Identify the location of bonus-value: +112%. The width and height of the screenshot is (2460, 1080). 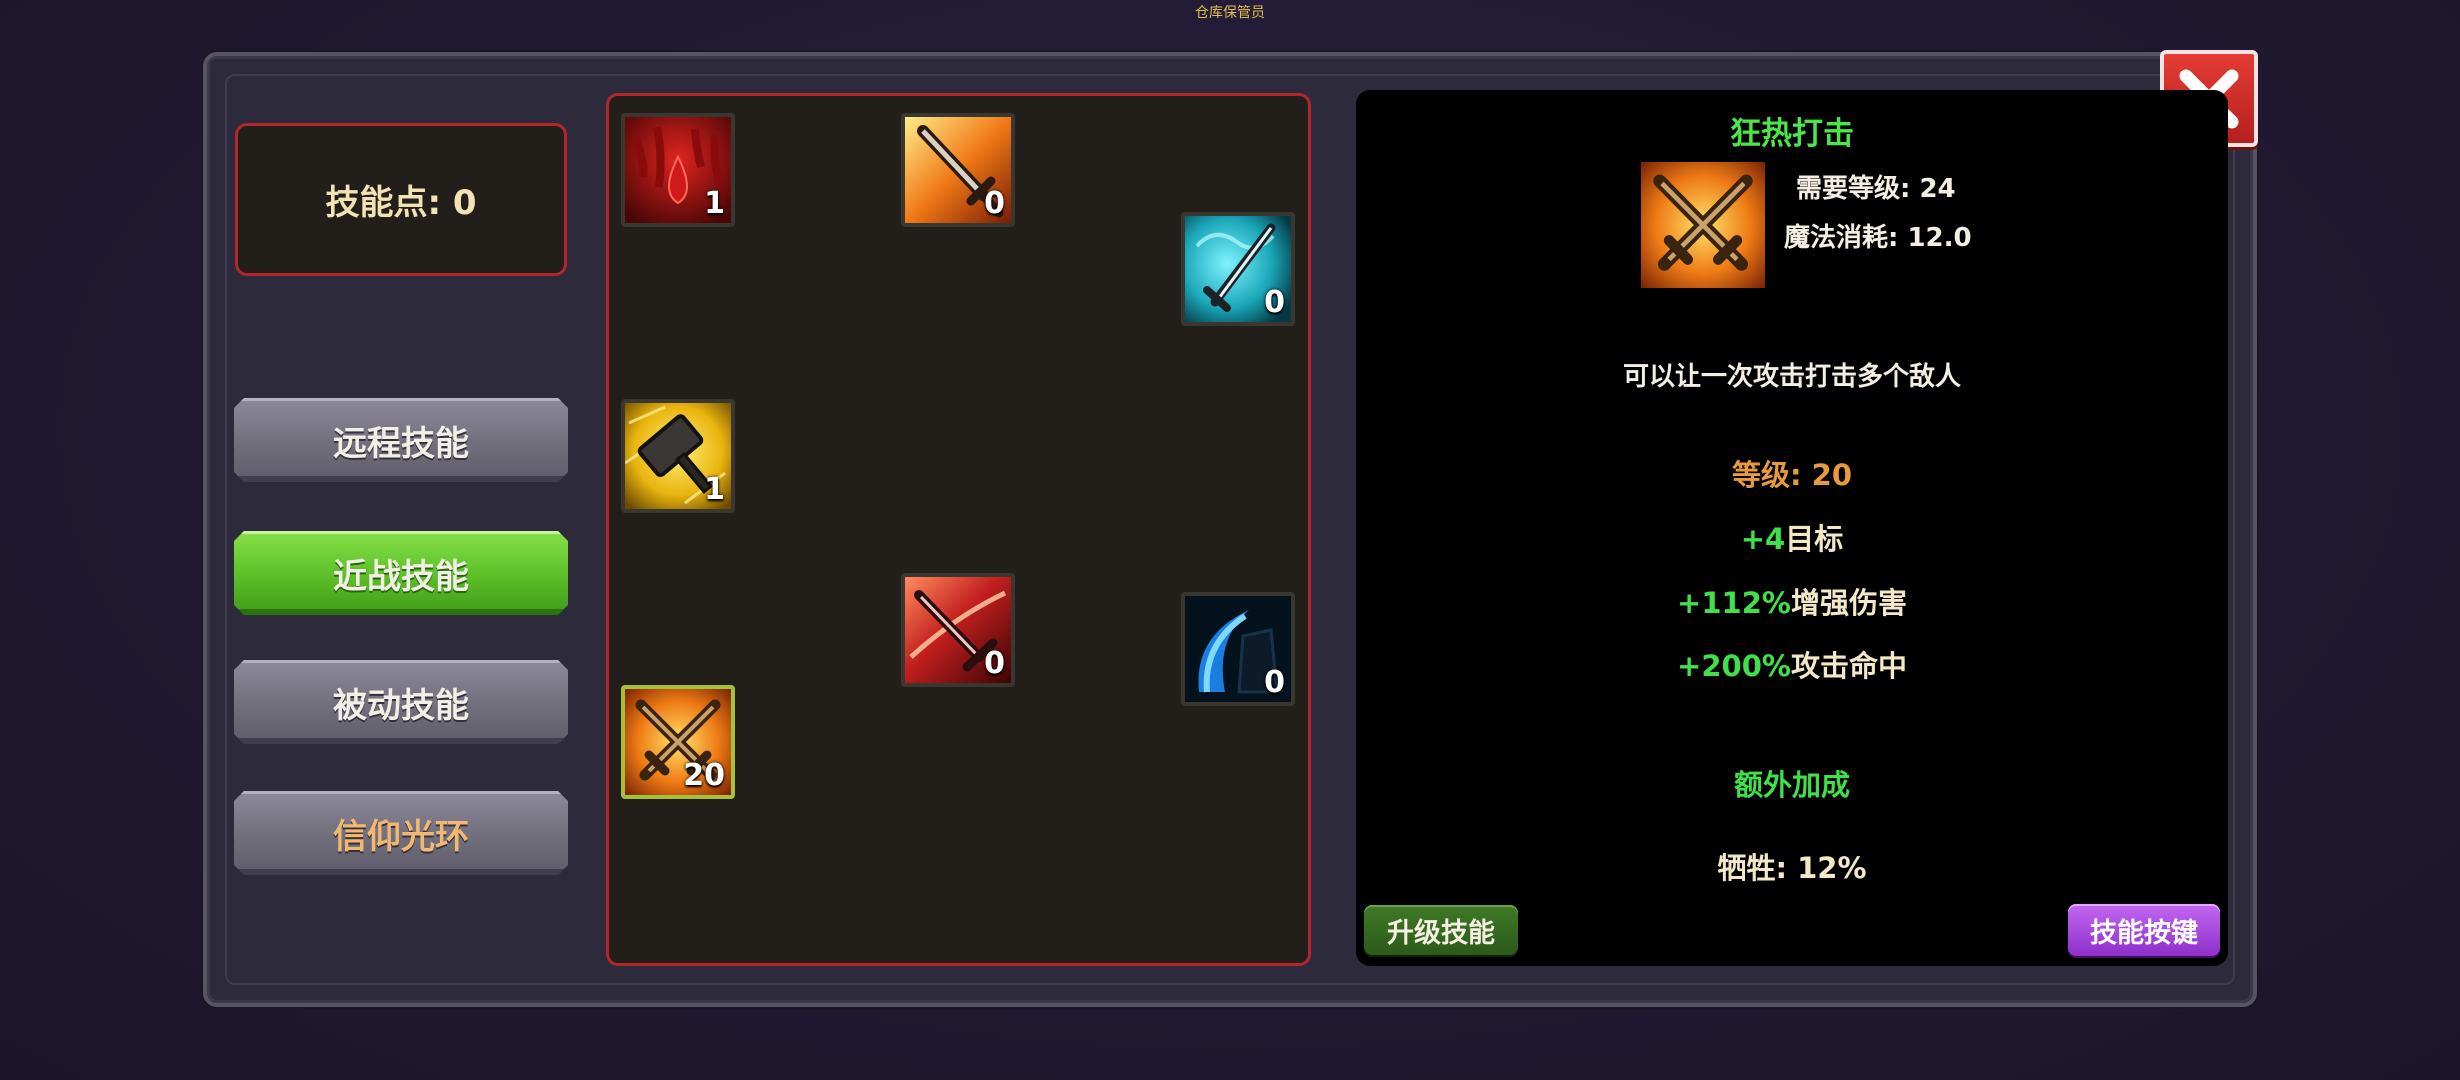
(1734, 603).